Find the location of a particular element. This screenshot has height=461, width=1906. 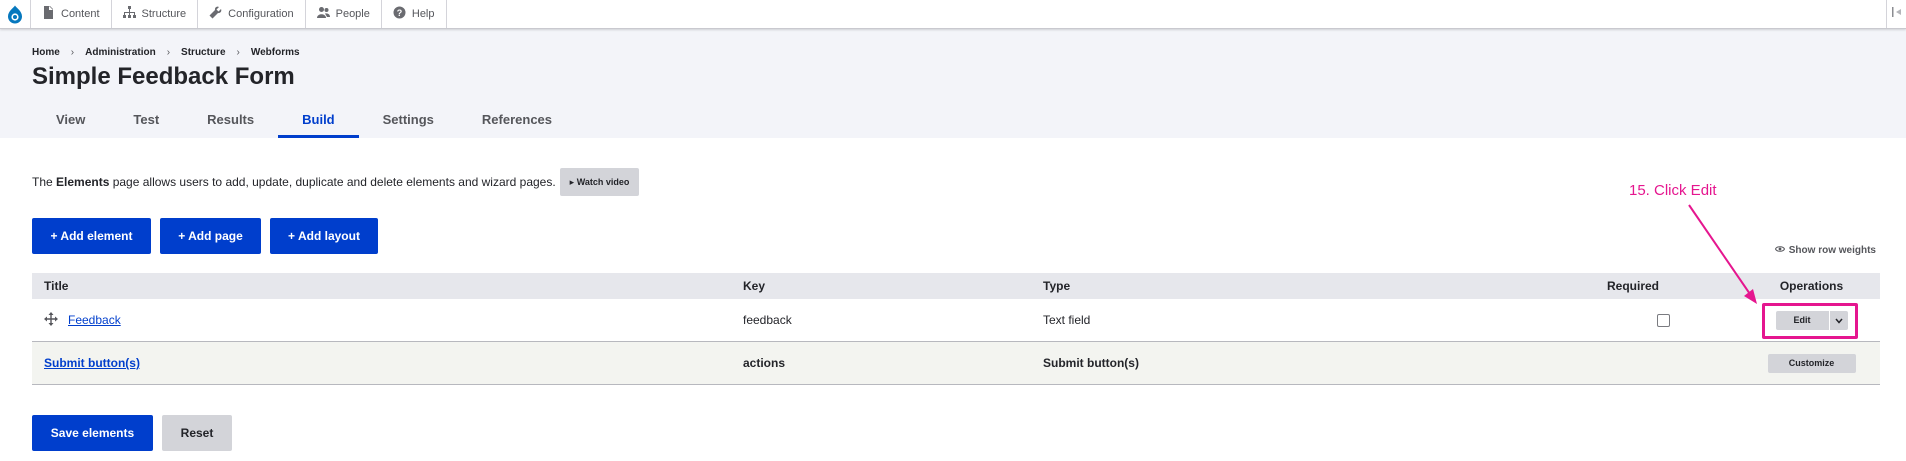

toolbar-people-label: People is located at coordinates (352, 14).